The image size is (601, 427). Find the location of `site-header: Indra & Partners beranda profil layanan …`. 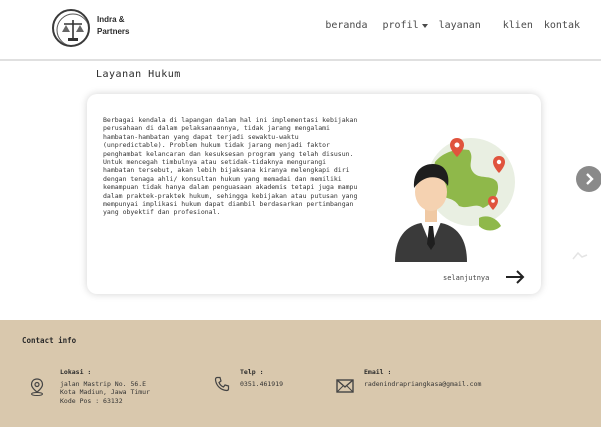

site-header: Indra & Partners beranda profil layanan … is located at coordinates (300, 29).